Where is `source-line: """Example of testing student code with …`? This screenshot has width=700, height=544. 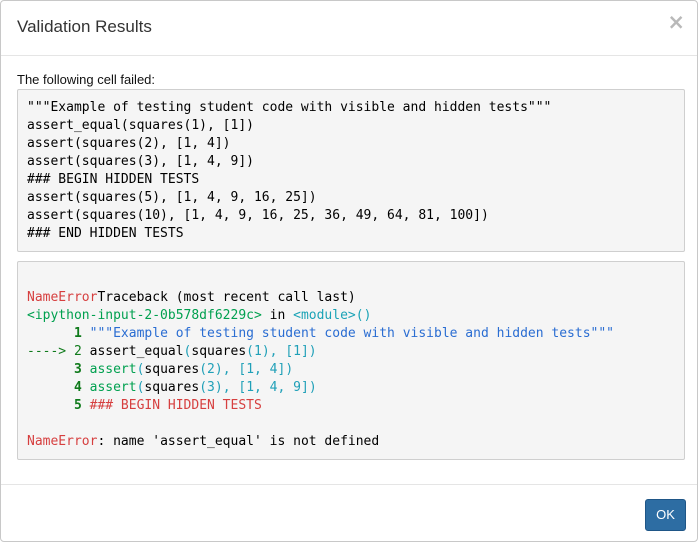
source-line: """Example of testing student code with … is located at coordinates (289, 107).